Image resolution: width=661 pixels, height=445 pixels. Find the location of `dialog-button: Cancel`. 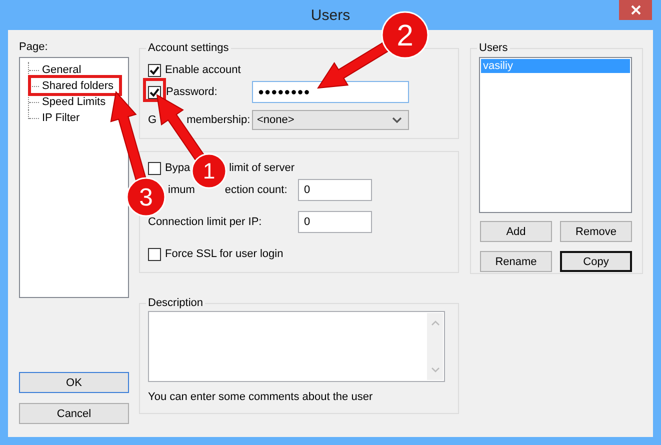

dialog-button: Cancel is located at coordinates (74, 413).